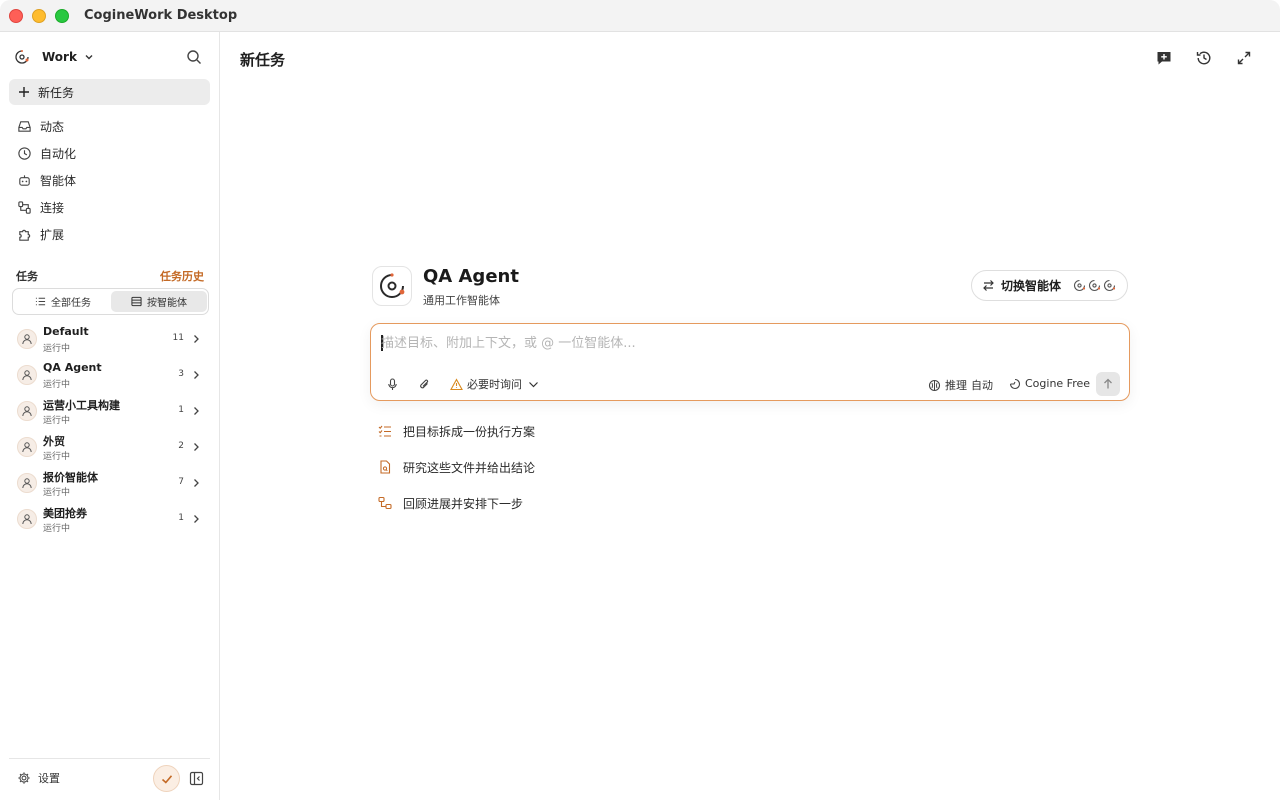  Describe the element at coordinates (109, 153) in the screenshot. I see `sidebar-item-automation: 自动化` at that location.